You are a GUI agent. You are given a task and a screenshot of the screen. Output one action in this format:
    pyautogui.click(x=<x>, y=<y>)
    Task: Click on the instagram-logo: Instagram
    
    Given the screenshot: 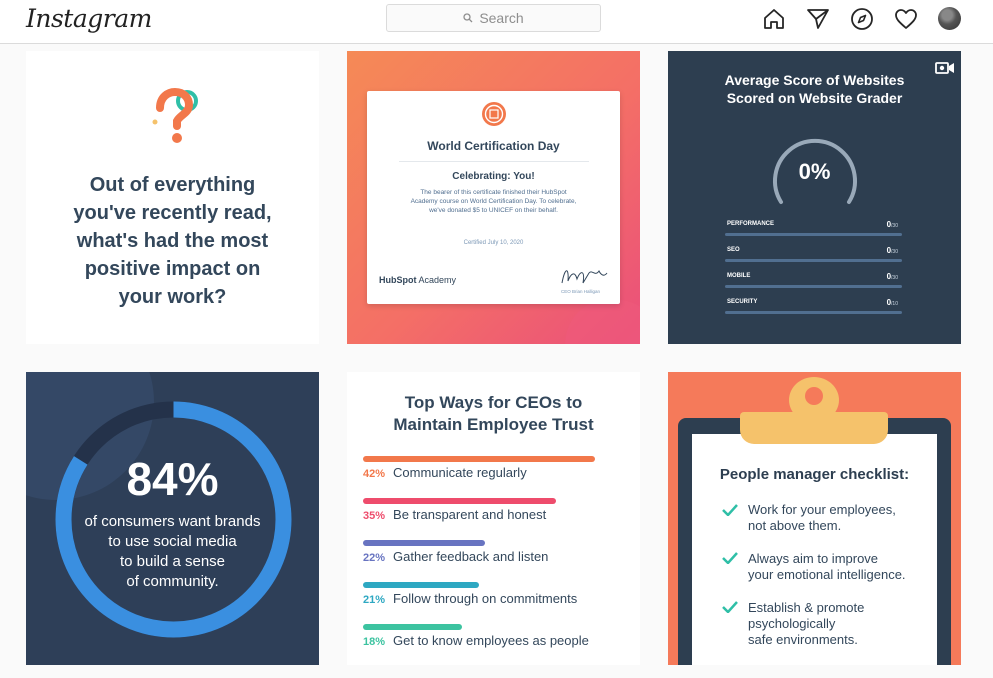 What is the action you would take?
    pyautogui.click(x=89, y=18)
    